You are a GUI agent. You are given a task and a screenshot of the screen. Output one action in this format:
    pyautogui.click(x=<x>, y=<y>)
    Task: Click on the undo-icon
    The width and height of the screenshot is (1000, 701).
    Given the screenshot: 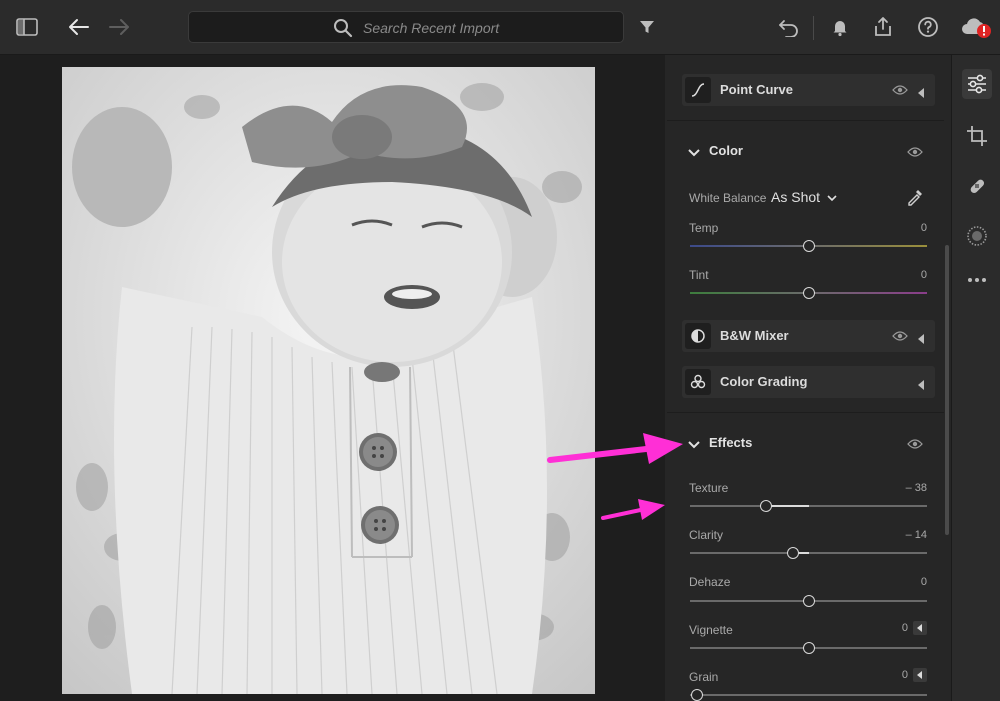 What is the action you would take?
    pyautogui.click(x=789, y=27)
    